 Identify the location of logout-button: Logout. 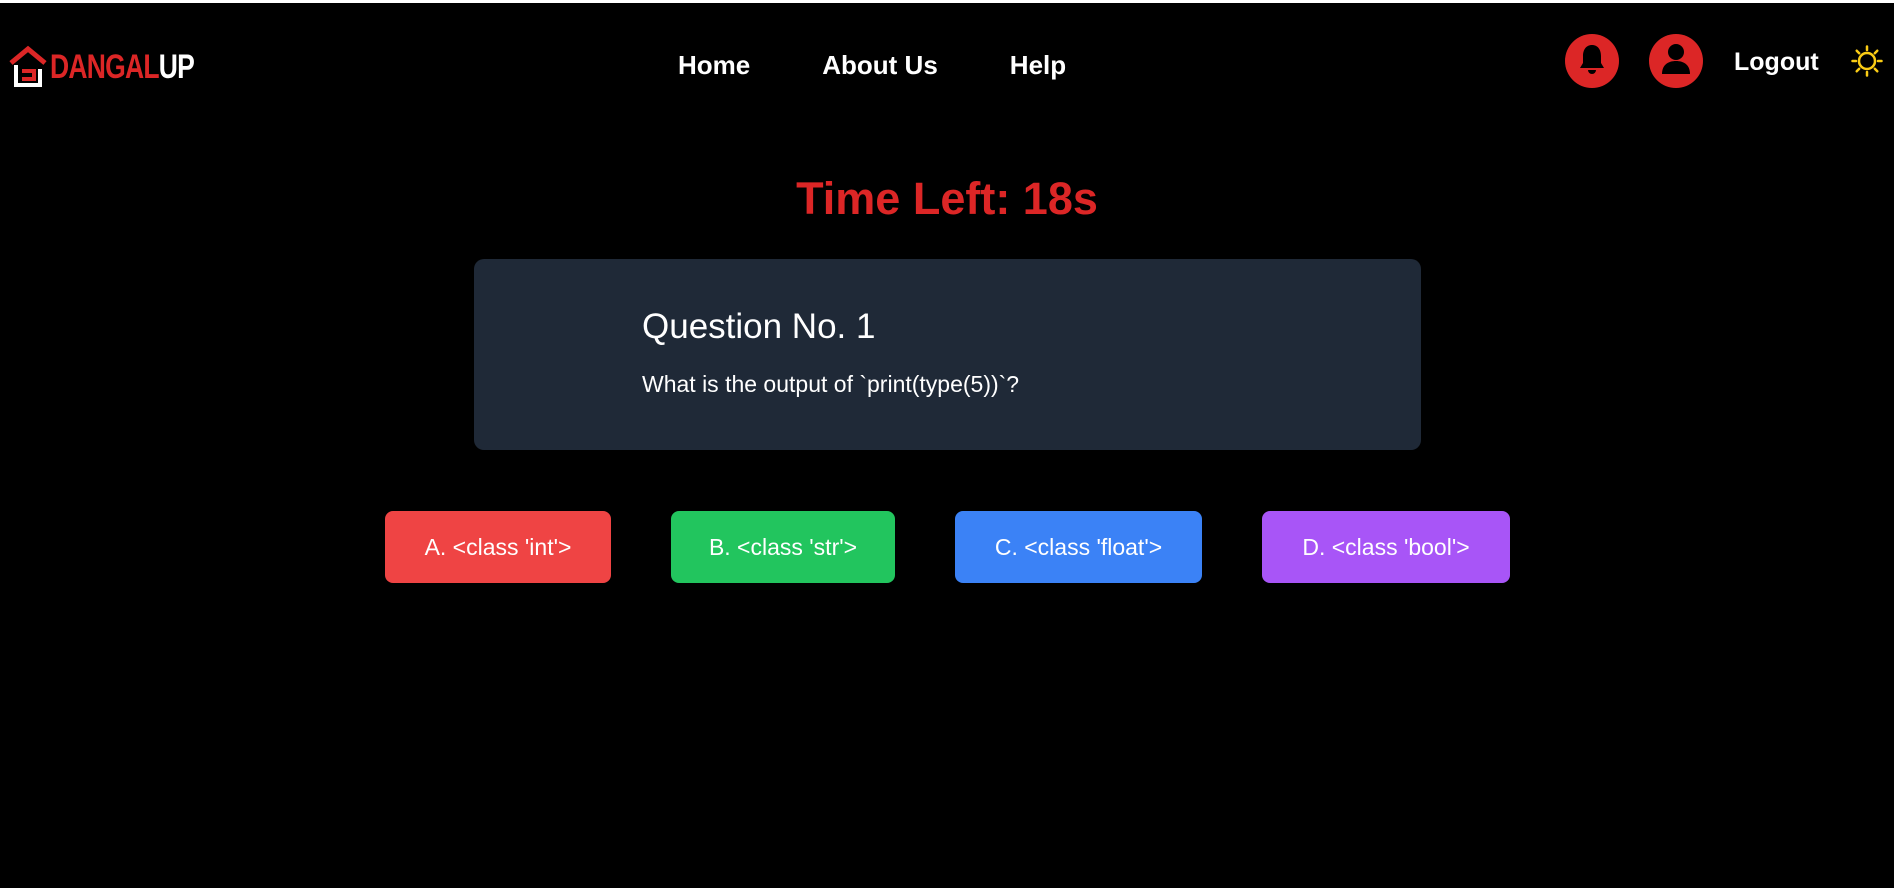
(1776, 62).